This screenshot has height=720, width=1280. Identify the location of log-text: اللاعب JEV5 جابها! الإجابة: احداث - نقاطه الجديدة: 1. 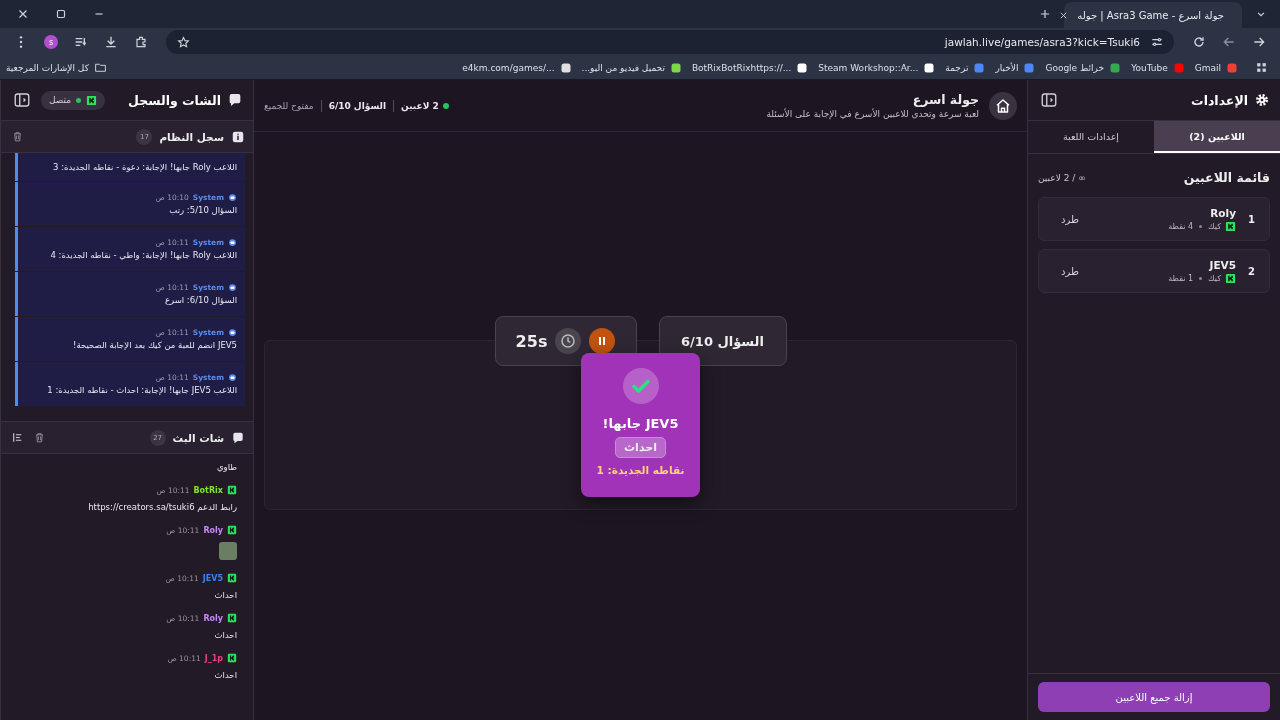
(141, 390).